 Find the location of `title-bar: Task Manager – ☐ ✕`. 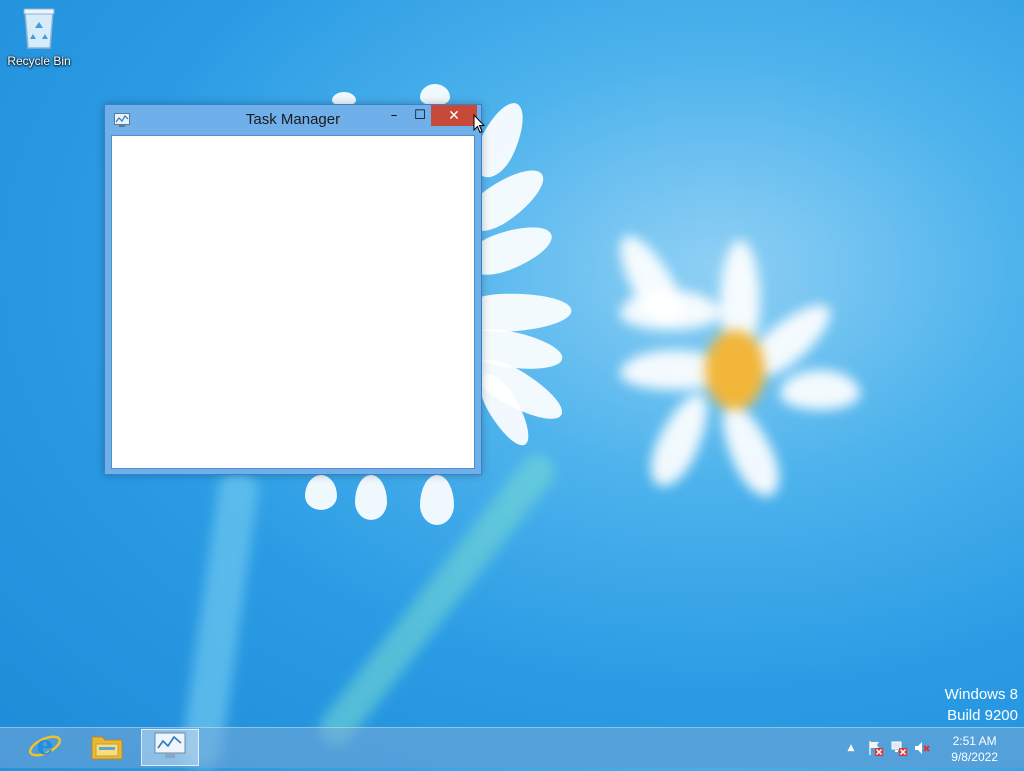

title-bar: Task Manager – ☐ ✕ is located at coordinates (293, 119).